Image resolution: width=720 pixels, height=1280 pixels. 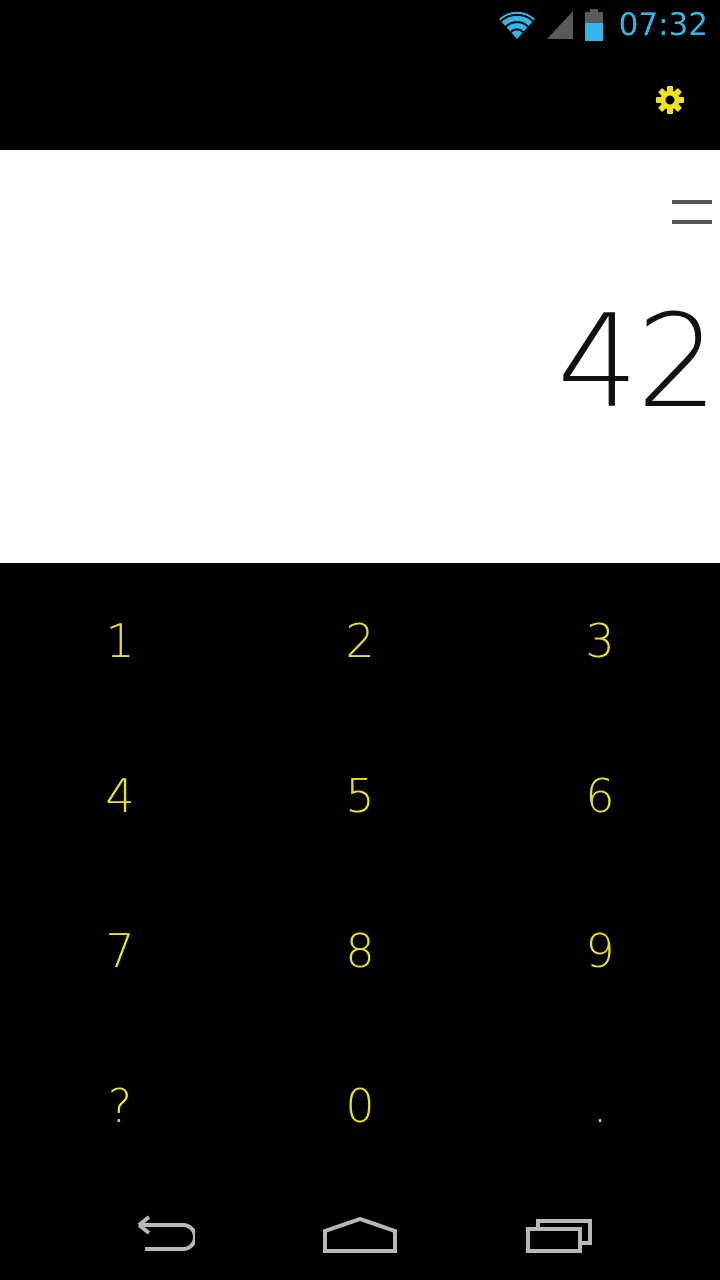 What do you see at coordinates (360, 25) in the screenshot?
I see `status-bar: 07:32` at bounding box center [360, 25].